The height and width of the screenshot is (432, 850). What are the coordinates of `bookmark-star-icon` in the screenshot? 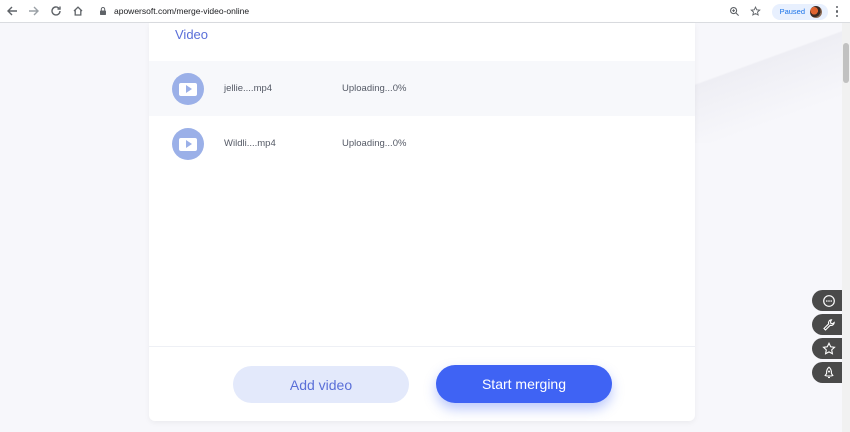 It's located at (755, 11).